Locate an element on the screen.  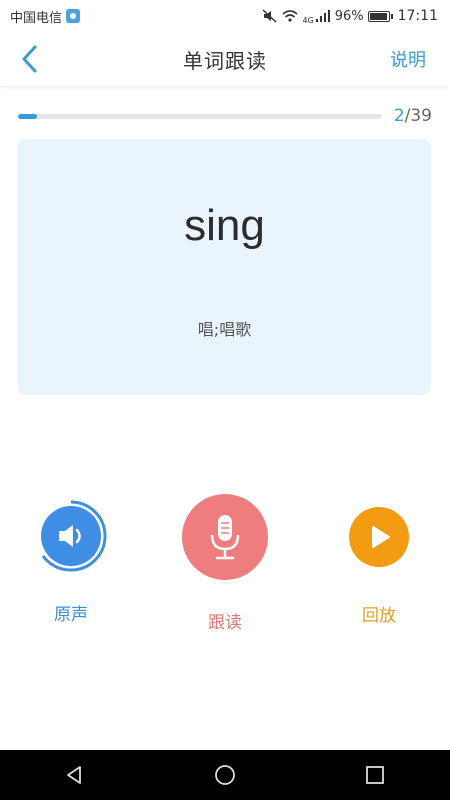
progress-count: 2/39 is located at coordinates (413, 116).